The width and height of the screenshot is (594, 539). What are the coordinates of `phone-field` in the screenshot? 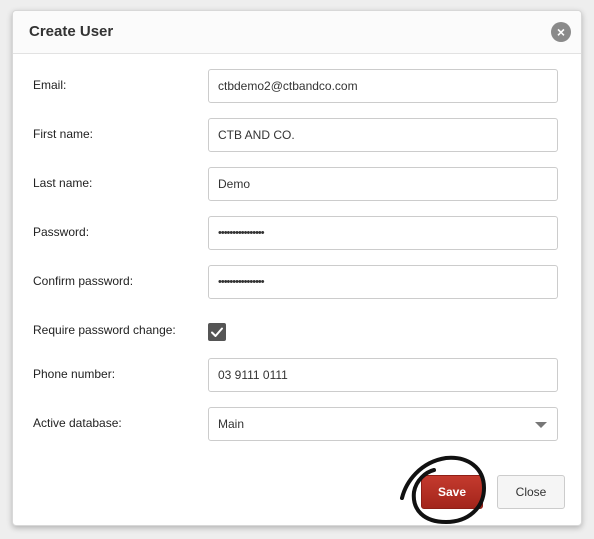 It's located at (383, 375).